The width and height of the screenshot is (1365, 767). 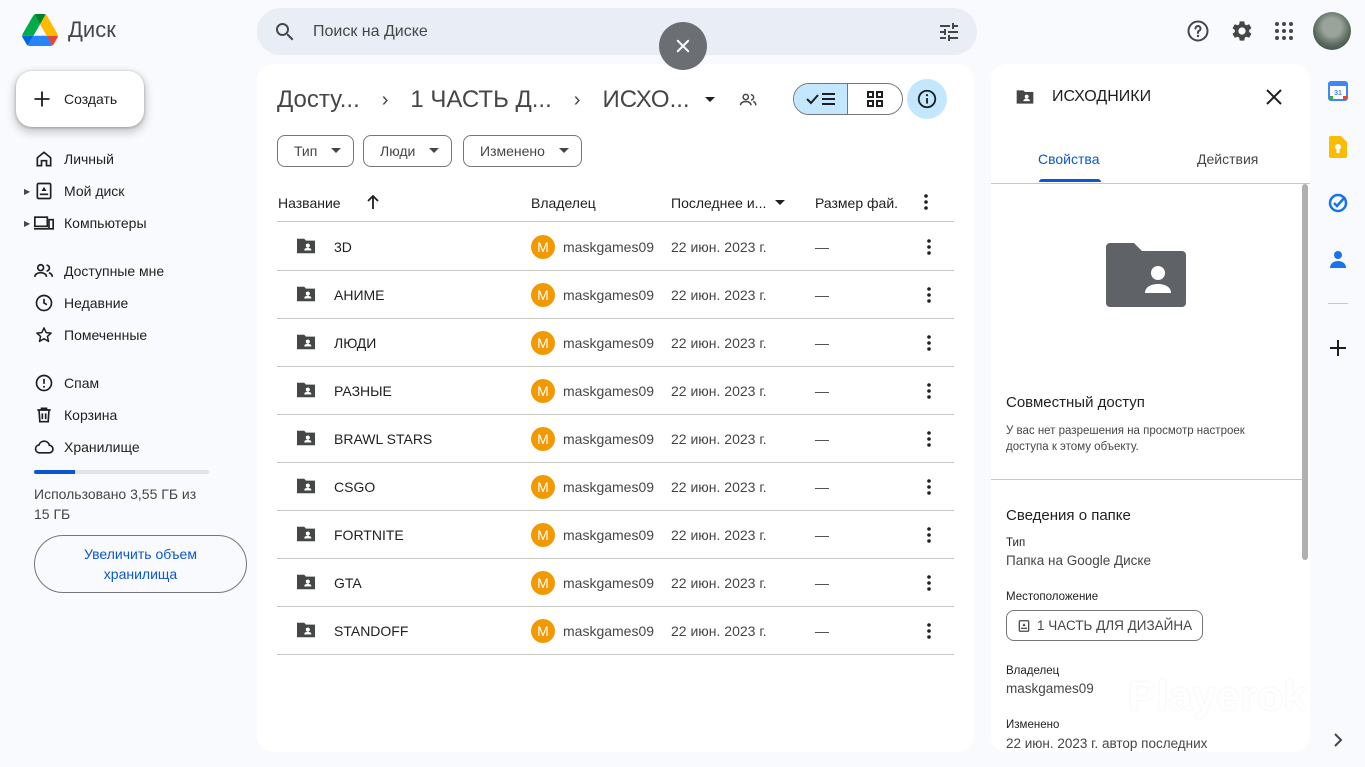 I want to click on sidebar-item-storage: Хранилище, so click(x=82, y=447).